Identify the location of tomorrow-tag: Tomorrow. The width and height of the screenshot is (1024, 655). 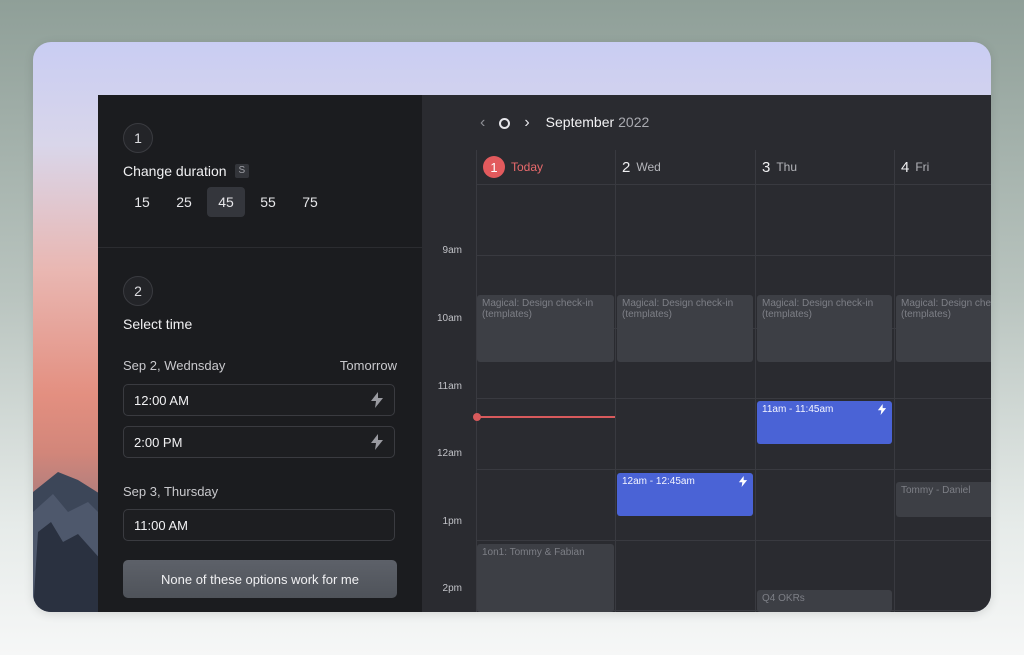
(368, 365).